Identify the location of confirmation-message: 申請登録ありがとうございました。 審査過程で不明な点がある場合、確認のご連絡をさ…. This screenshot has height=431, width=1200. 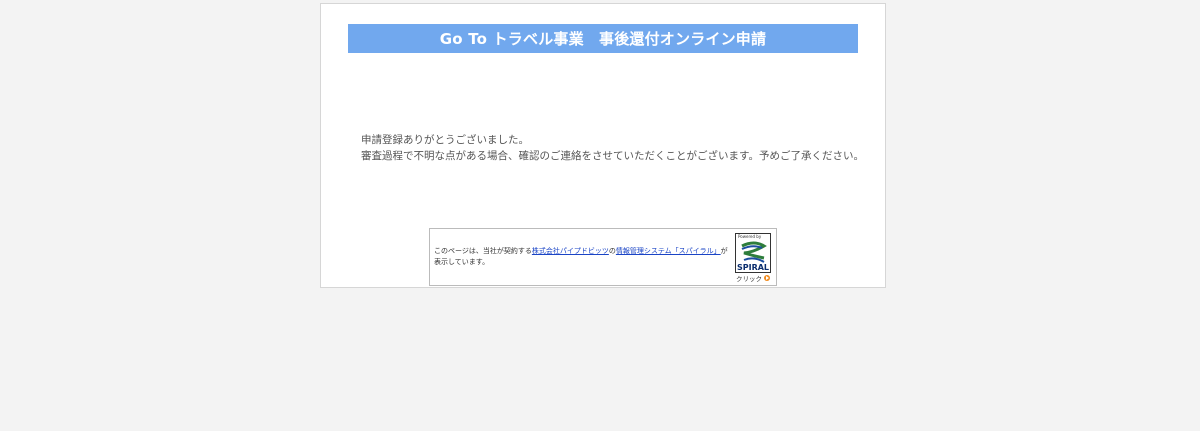
(612, 148).